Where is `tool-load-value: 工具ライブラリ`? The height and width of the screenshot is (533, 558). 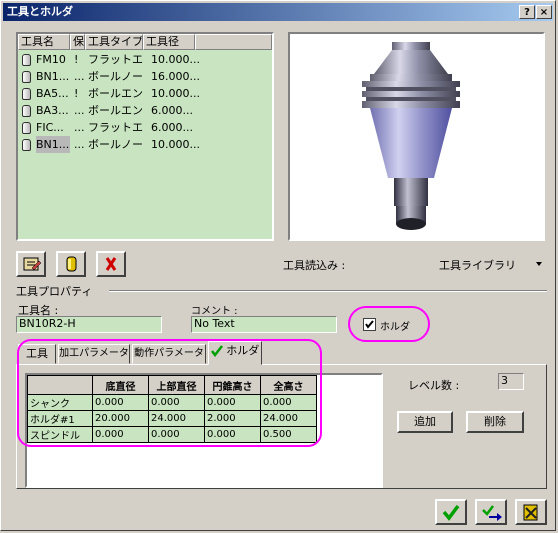 tool-load-value: 工具ライブラリ is located at coordinates (477, 265).